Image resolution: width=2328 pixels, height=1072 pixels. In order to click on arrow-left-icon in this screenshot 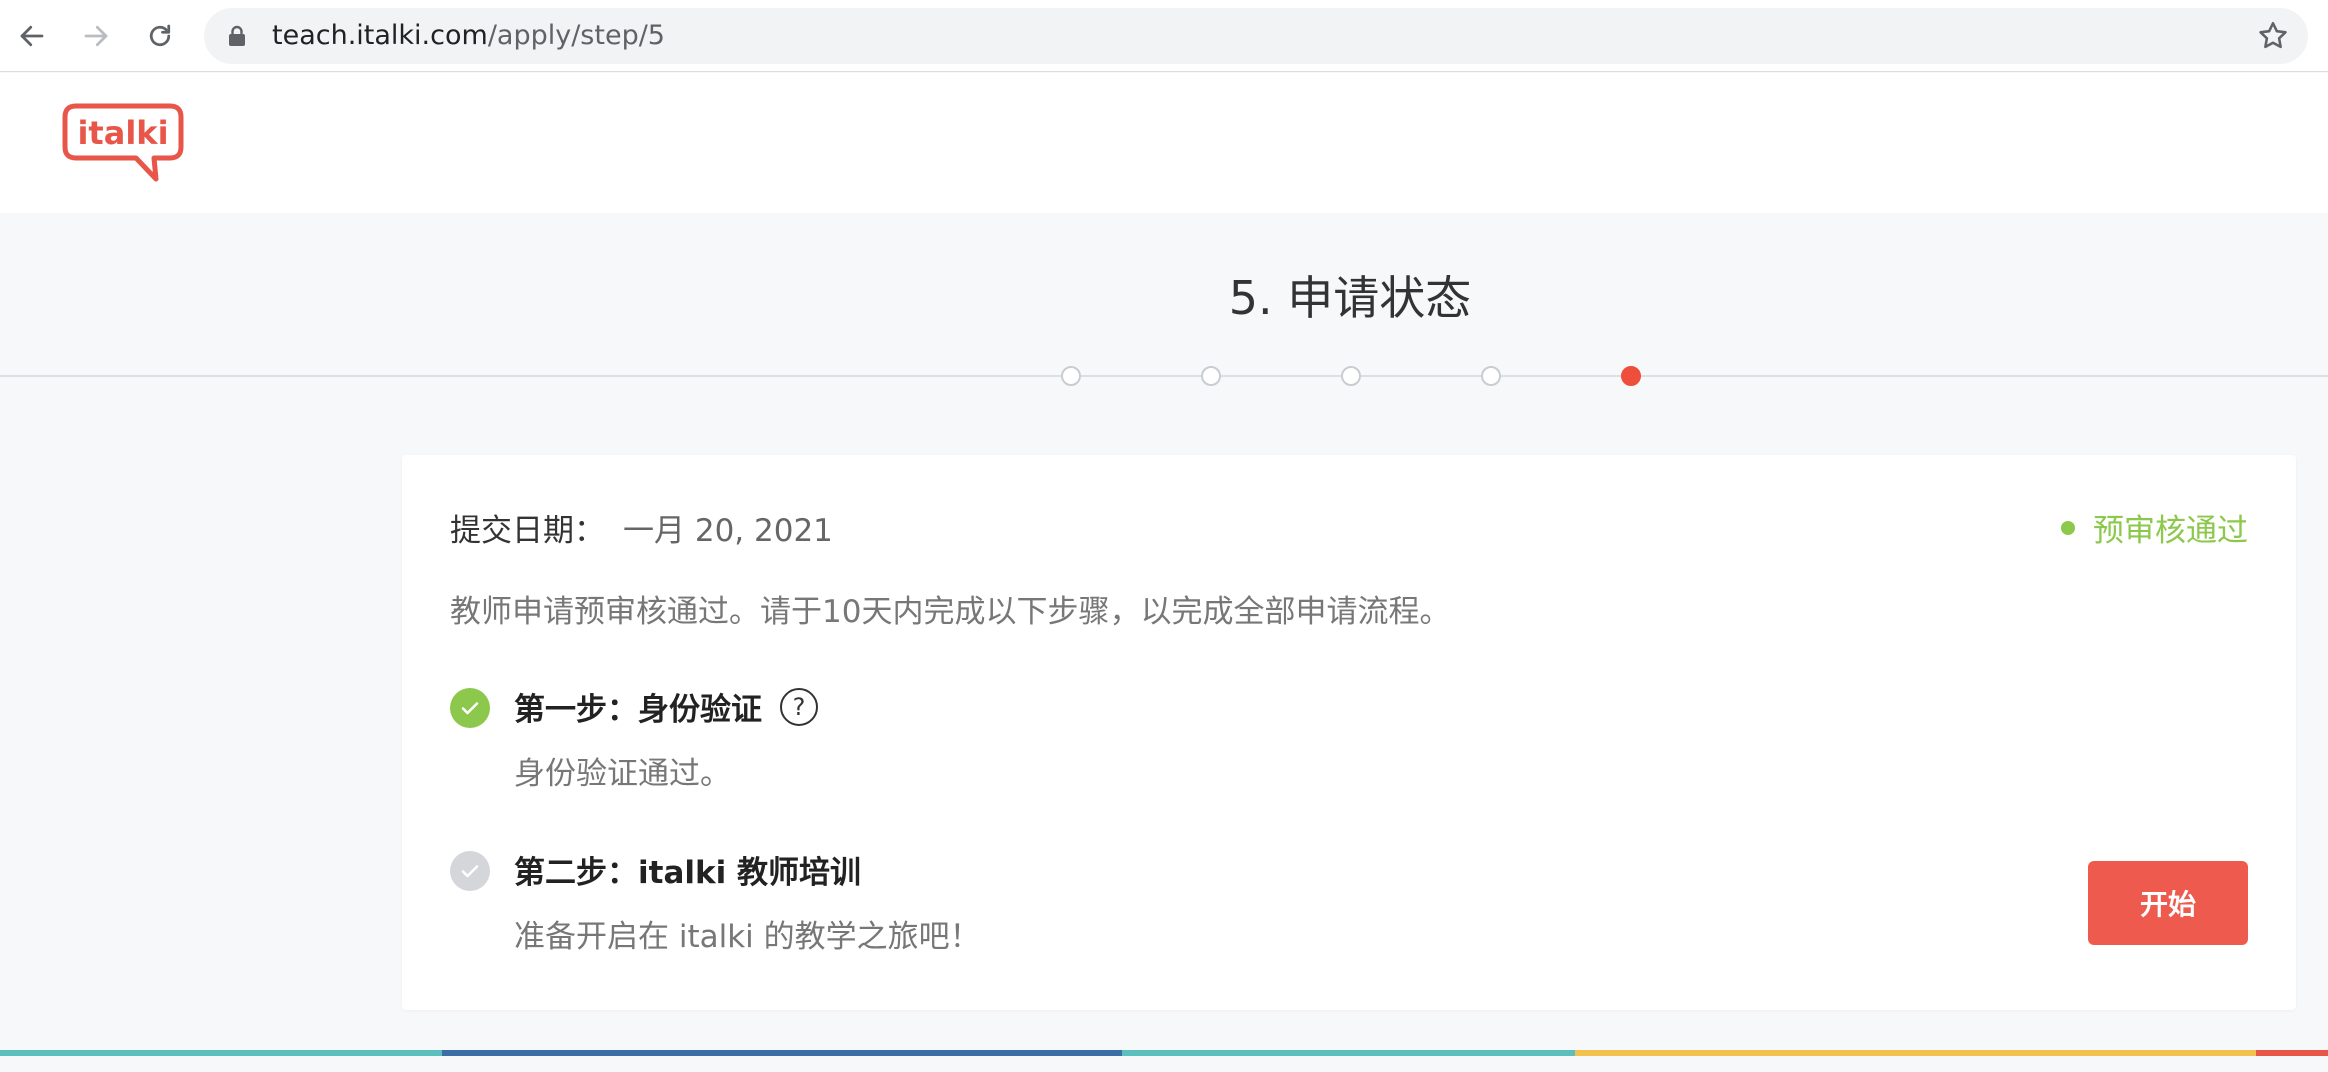, I will do `click(32, 36)`.